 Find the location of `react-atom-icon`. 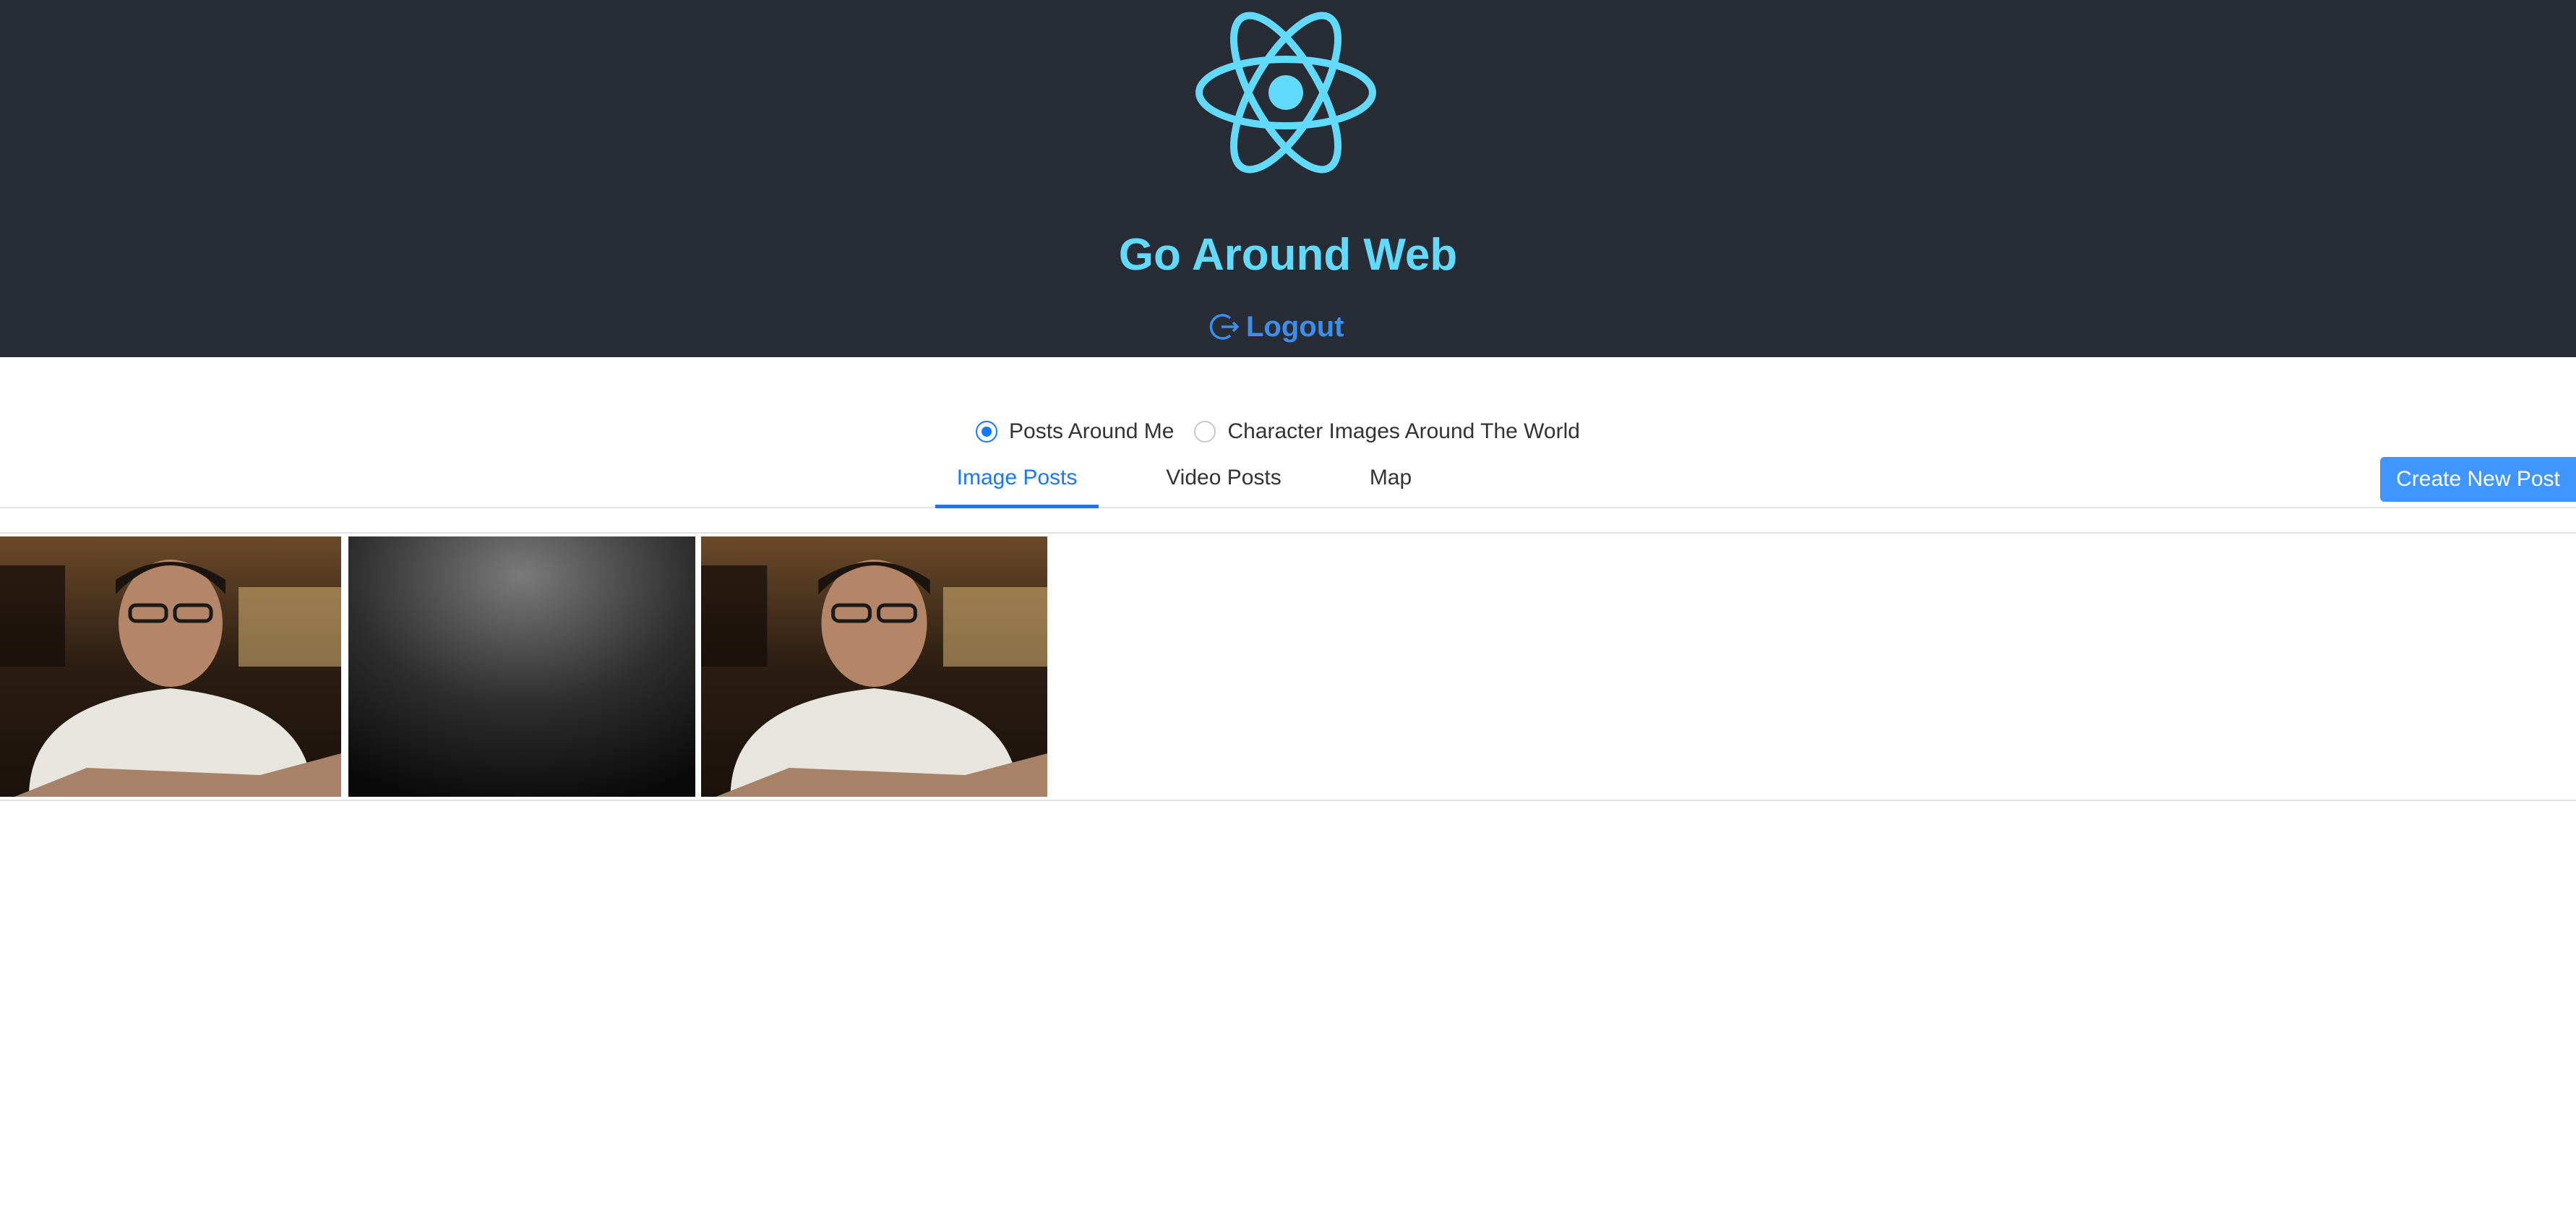

react-atom-icon is located at coordinates (1286, 93).